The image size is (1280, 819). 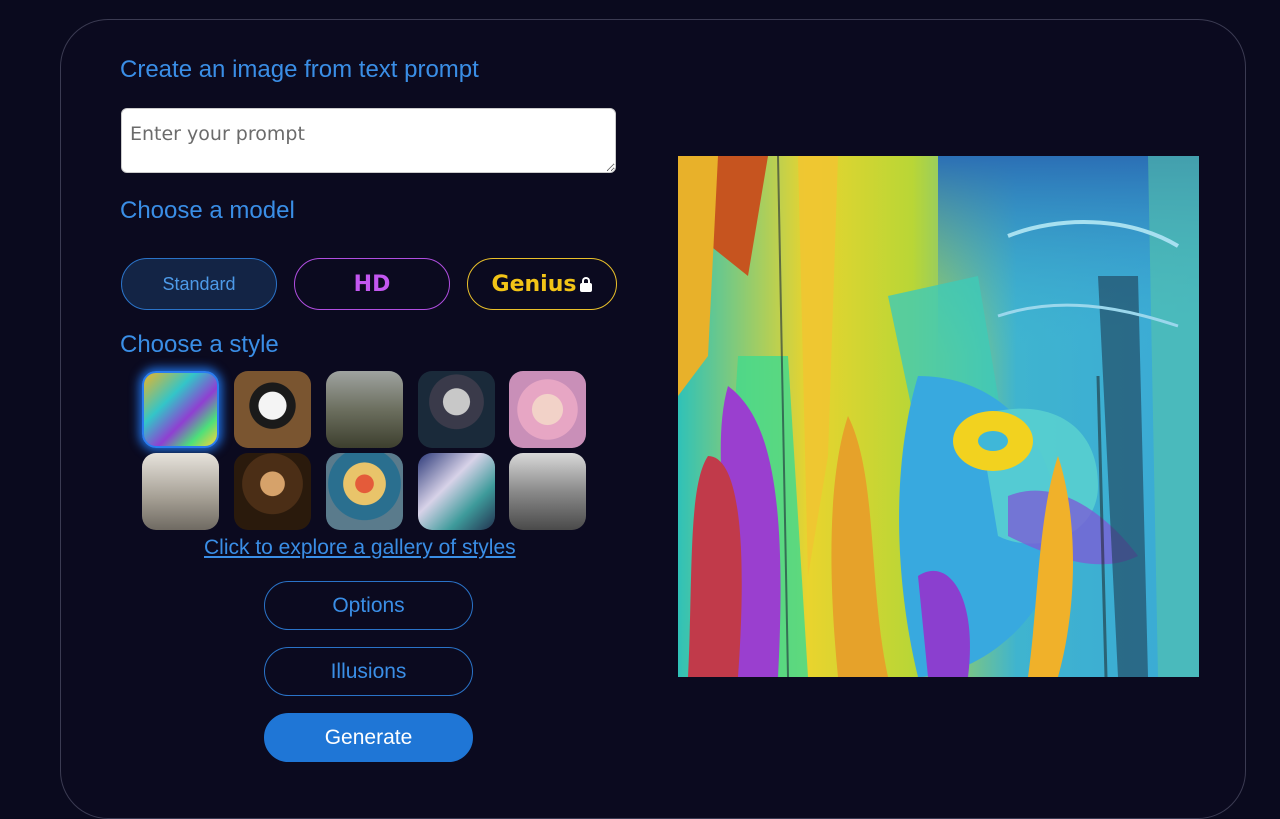 I want to click on create-image-heading: Create an image from text prompt, so click(x=299, y=69).